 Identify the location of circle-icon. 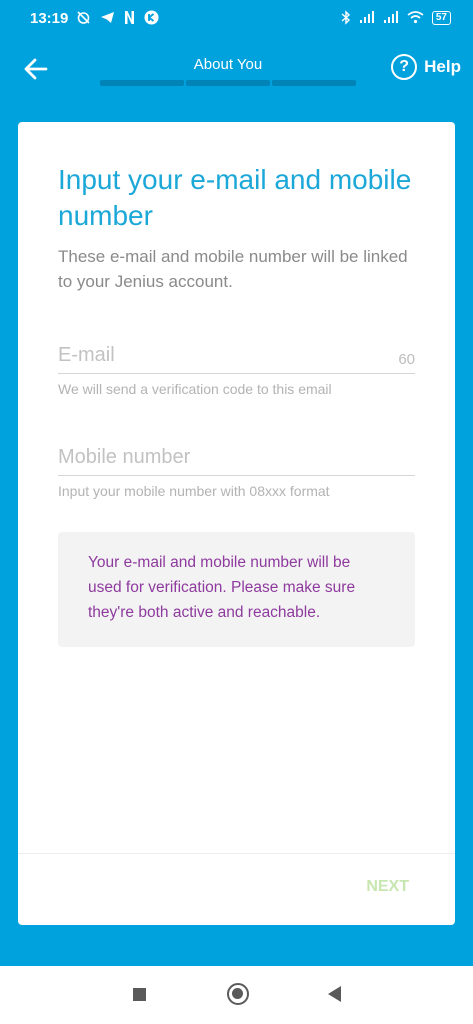
(238, 994).